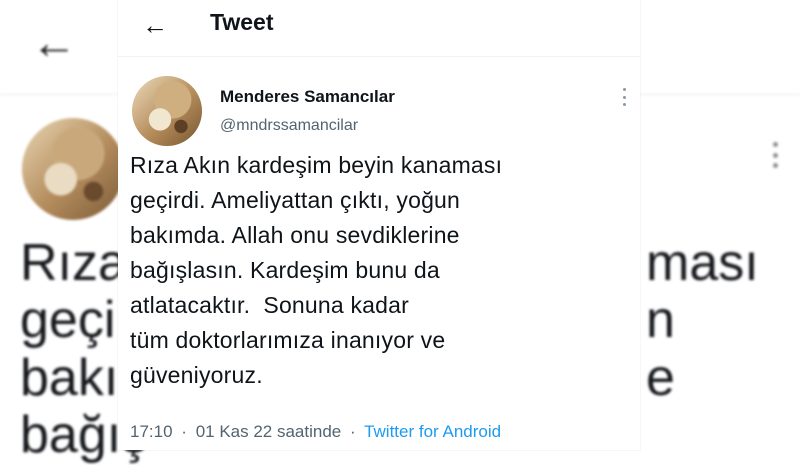 This screenshot has width=800, height=465. What do you see at coordinates (432, 431) in the screenshot?
I see `tweet-source-link: Twitter for Android` at bounding box center [432, 431].